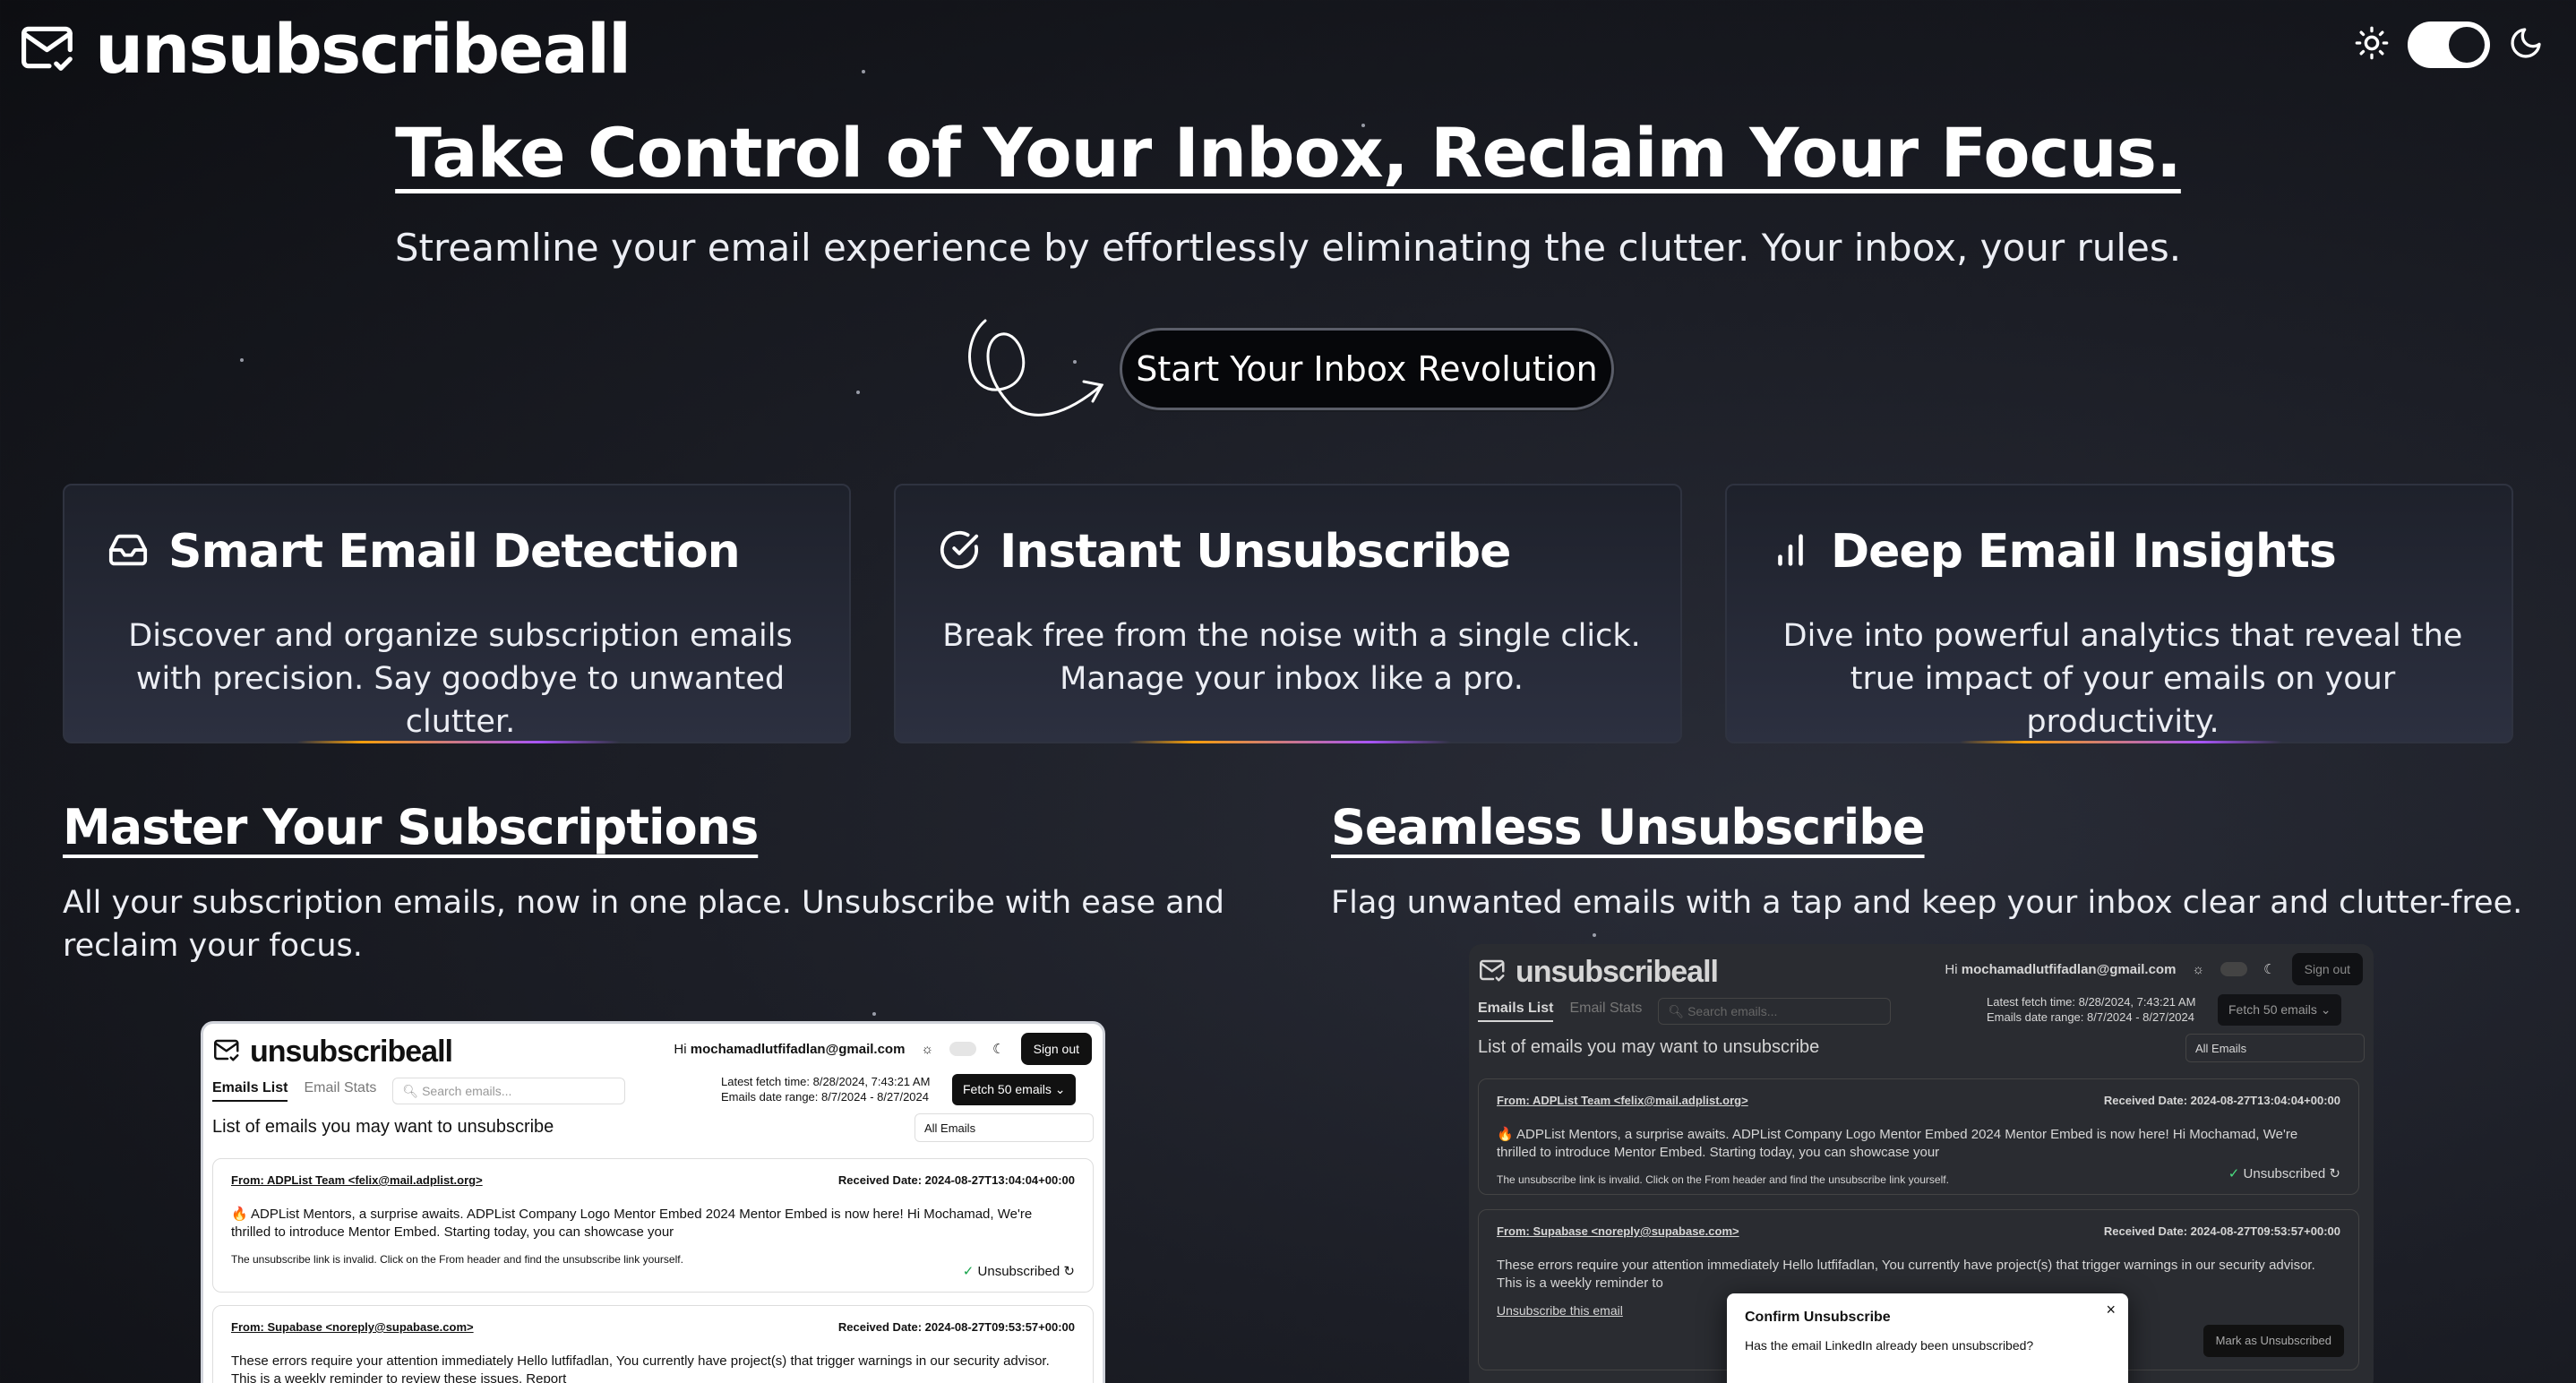 This screenshot has width=2576, height=1383. Describe the element at coordinates (959, 551) in the screenshot. I see `check-circle-icon` at that location.